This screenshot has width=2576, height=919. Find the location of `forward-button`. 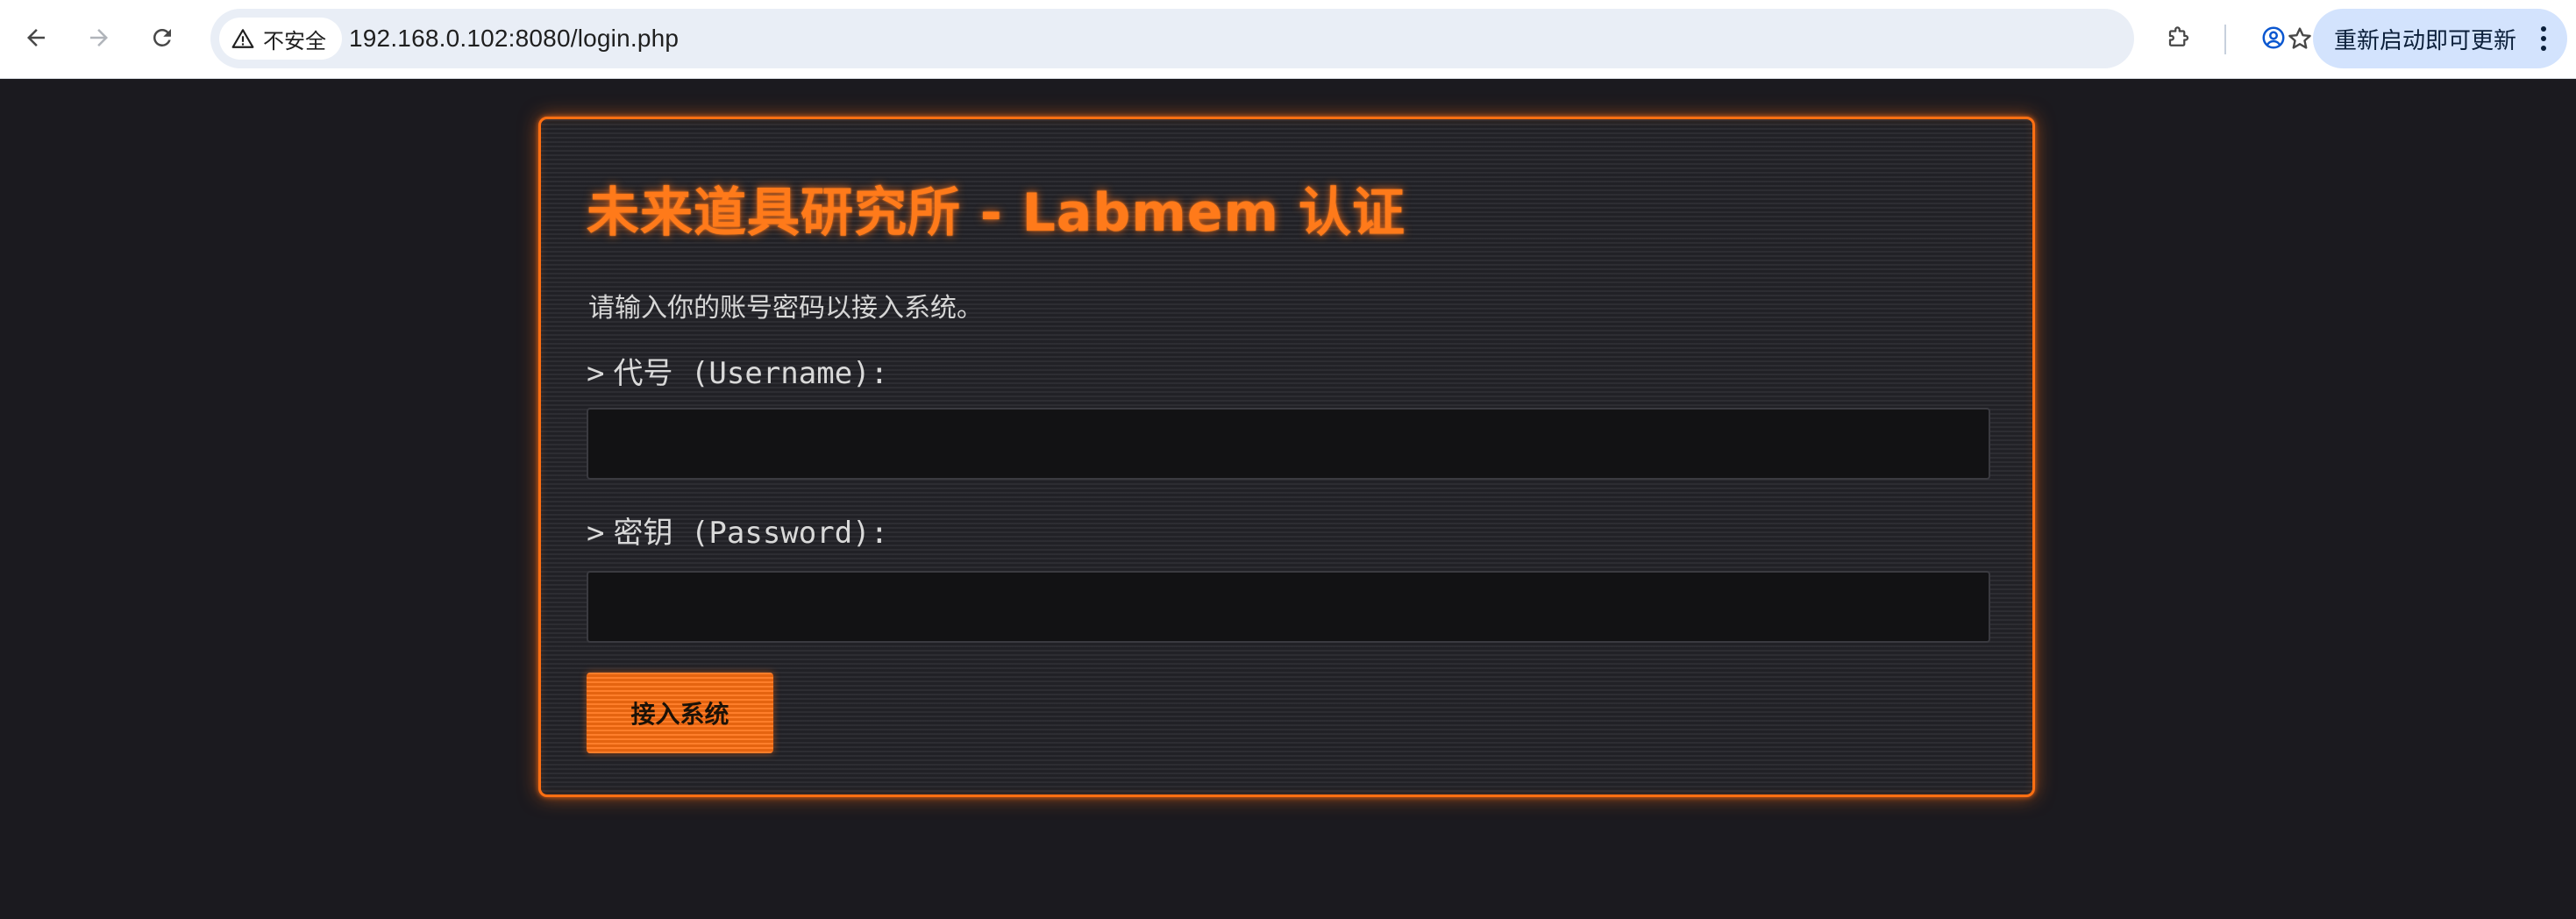

forward-button is located at coordinates (99, 38).